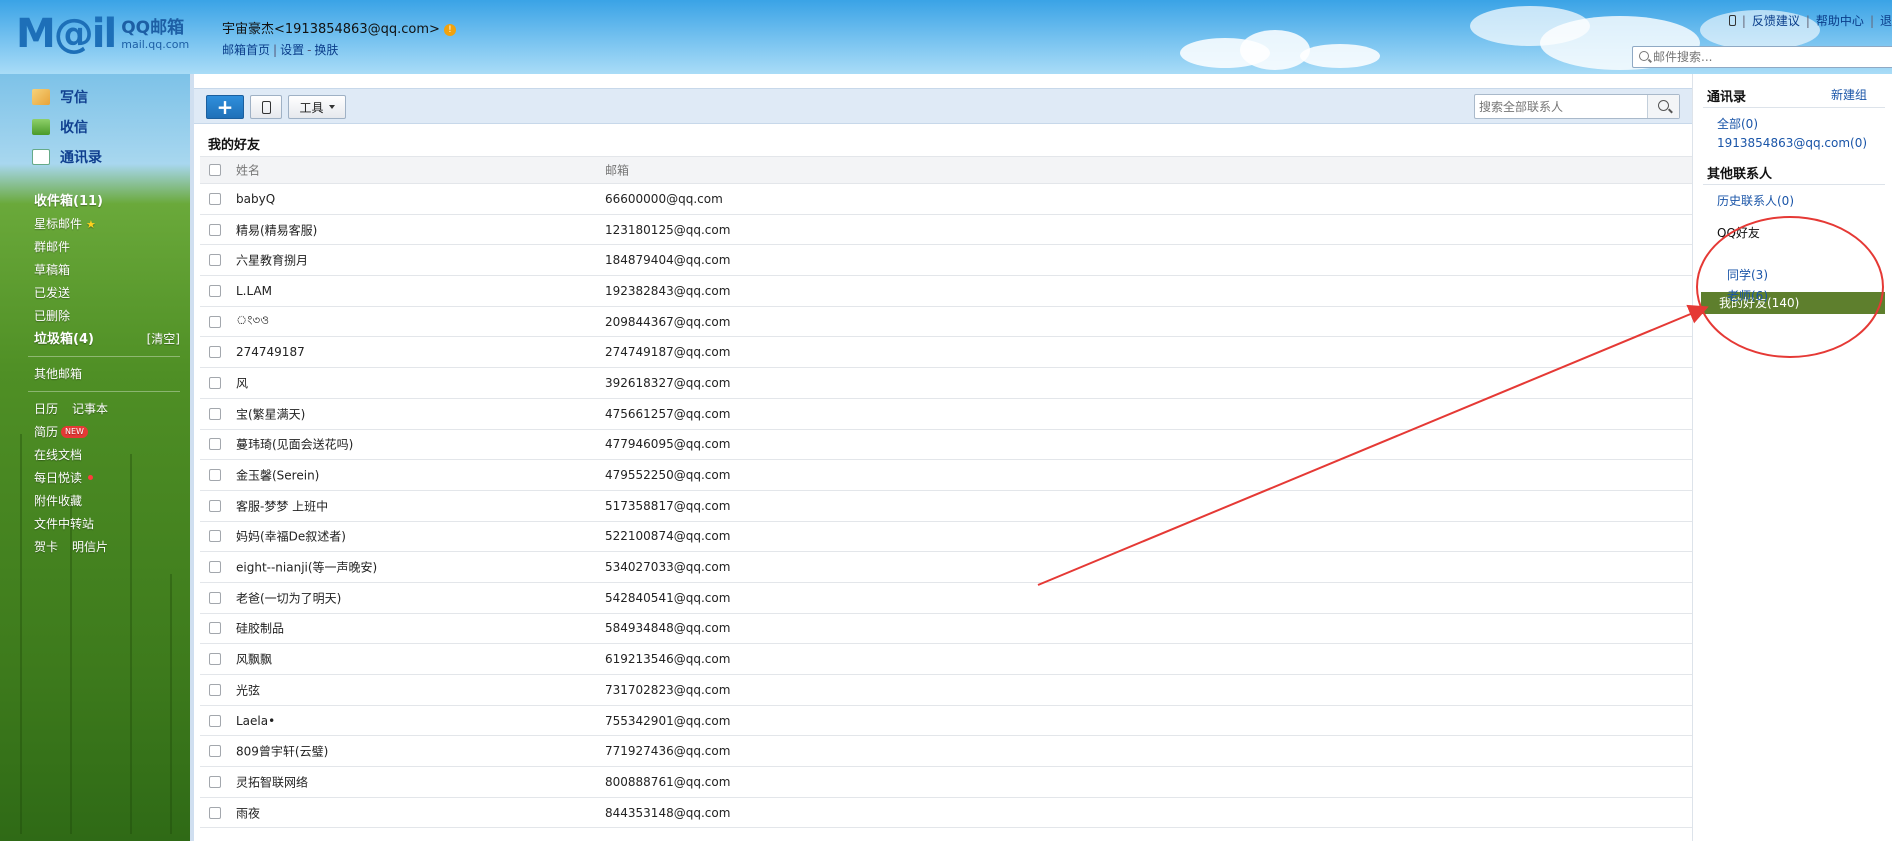  What do you see at coordinates (1768, 57) in the screenshot?
I see `mail-search-input` at bounding box center [1768, 57].